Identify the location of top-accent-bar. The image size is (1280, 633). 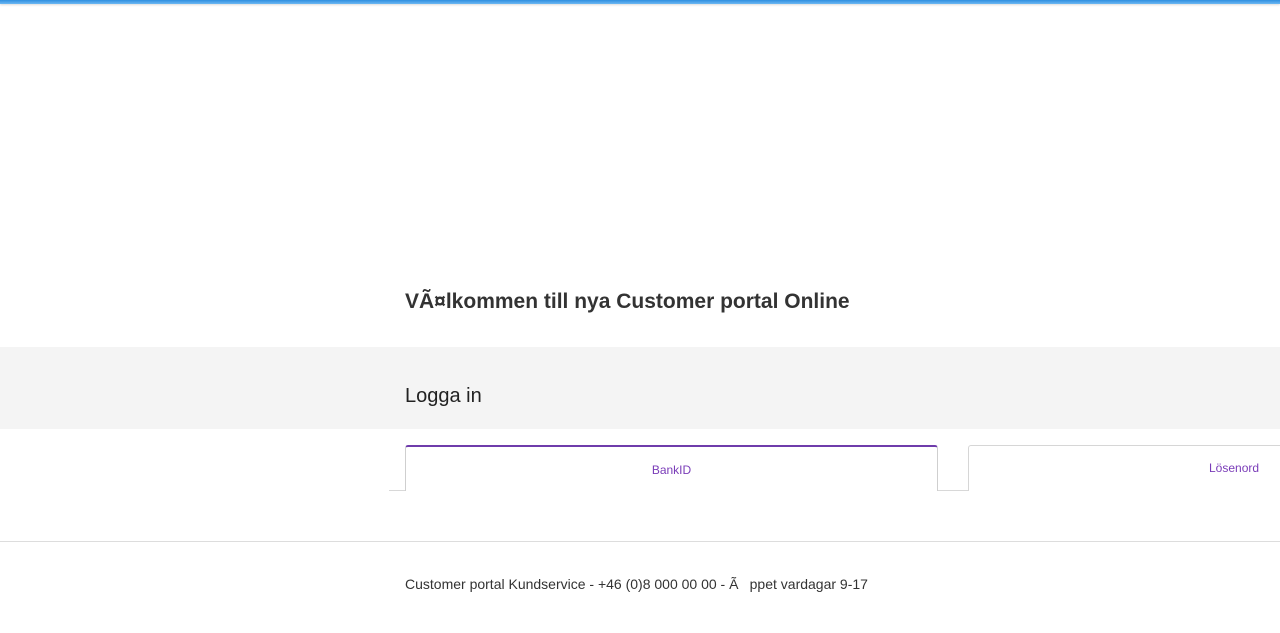
(640, 2).